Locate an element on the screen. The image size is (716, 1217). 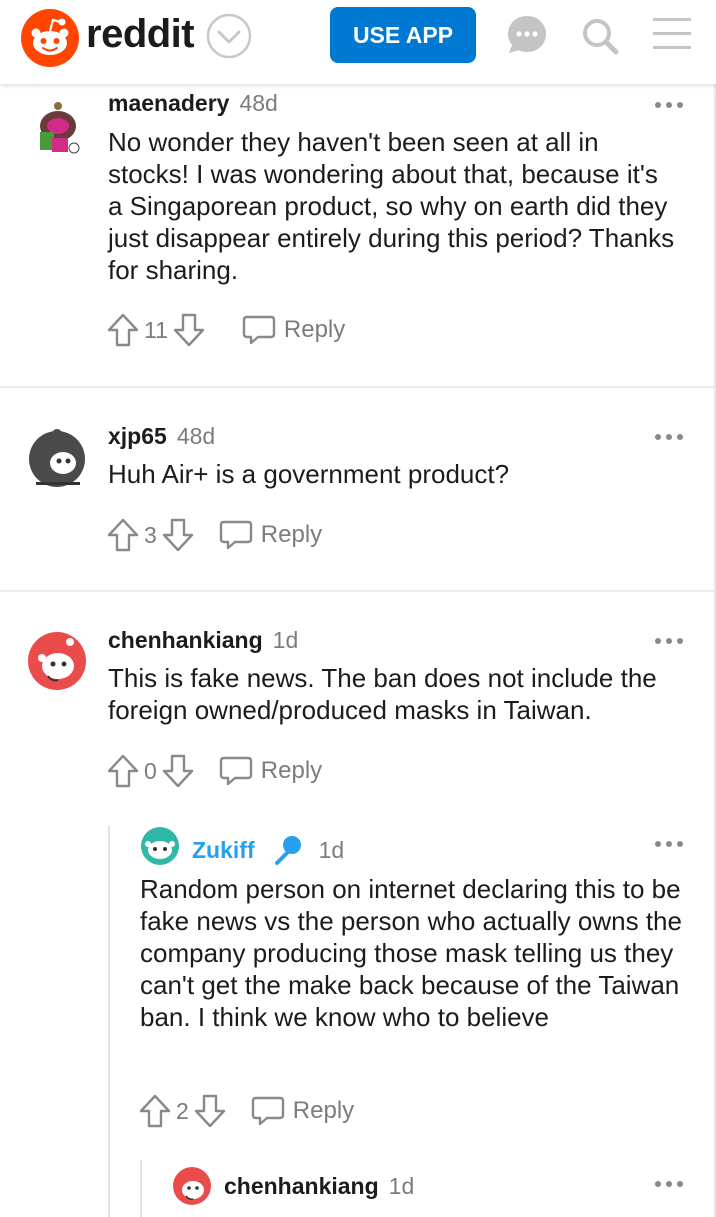
reddit-wordmark: reddit is located at coordinates (140, 34).